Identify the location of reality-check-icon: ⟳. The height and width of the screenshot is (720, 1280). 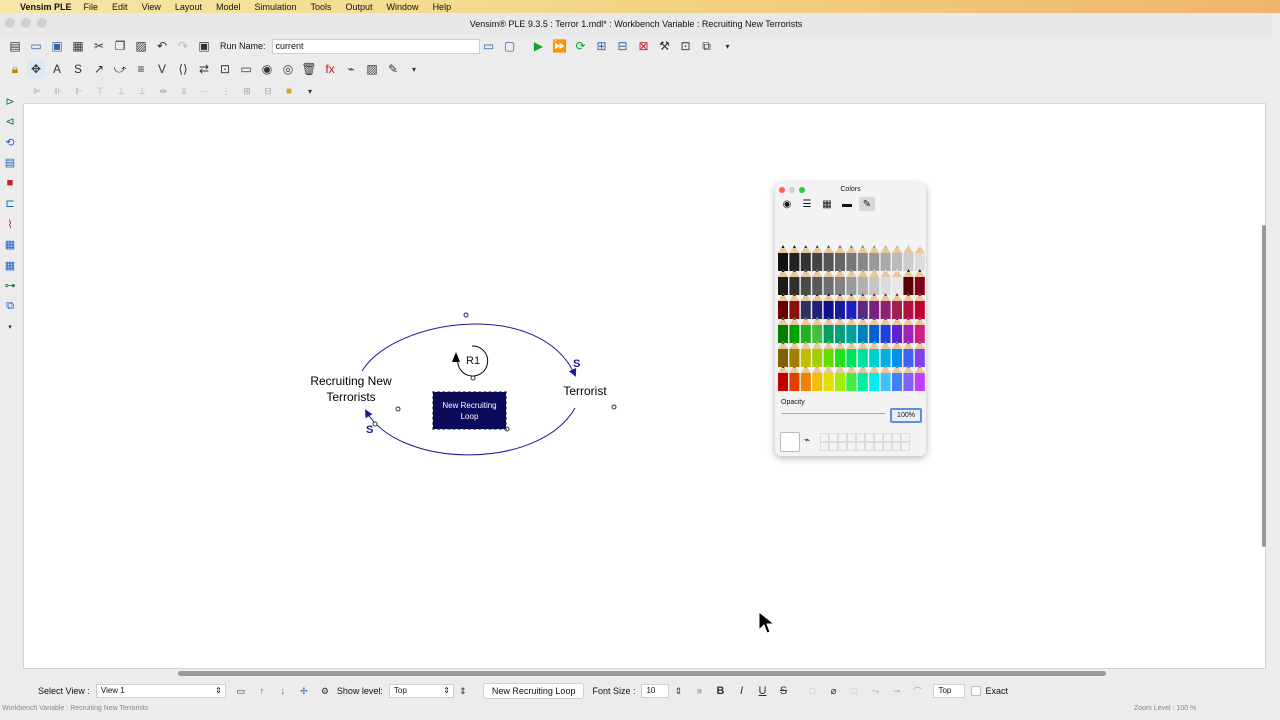
(581, 46).